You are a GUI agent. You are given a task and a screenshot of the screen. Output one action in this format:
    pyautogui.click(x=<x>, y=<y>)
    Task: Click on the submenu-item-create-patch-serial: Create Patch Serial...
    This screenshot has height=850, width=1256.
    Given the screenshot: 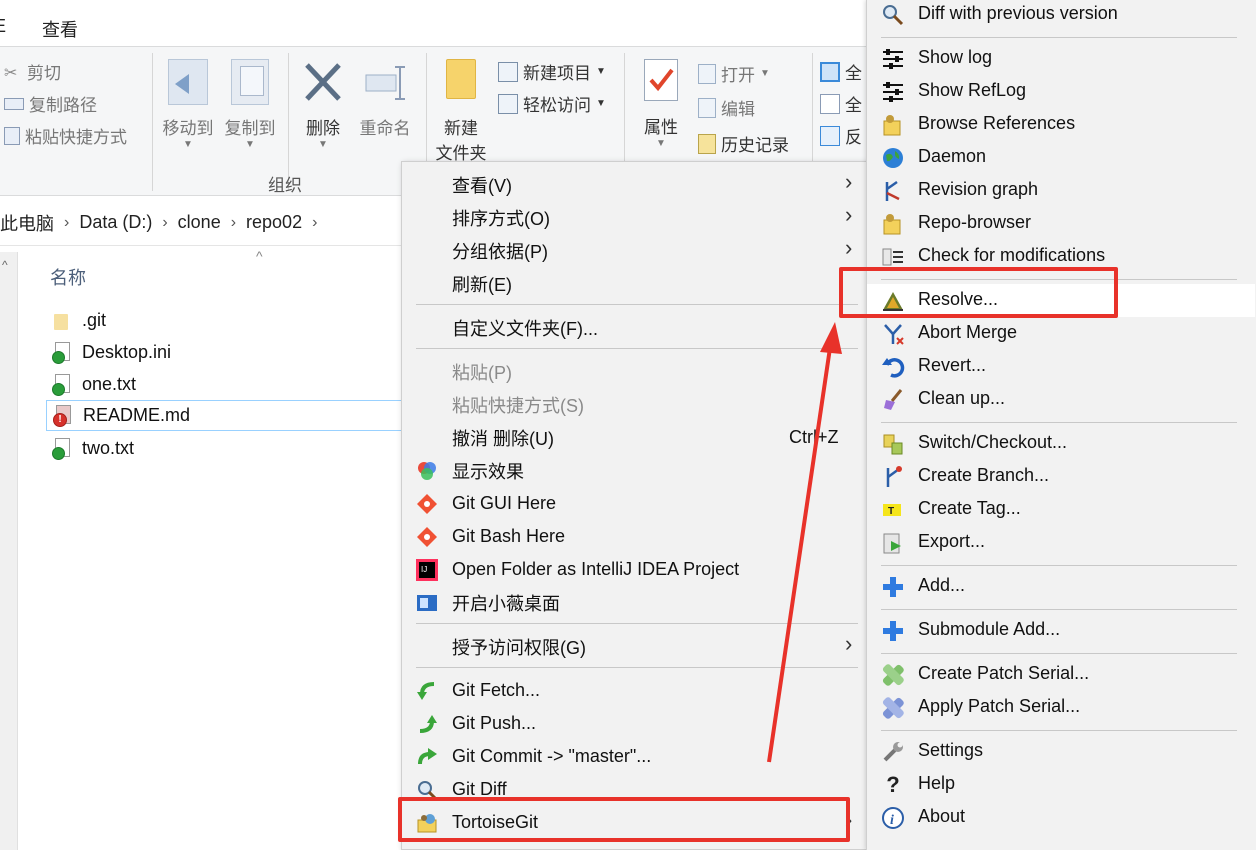 What is the action you would take?
    pyautogui.click(x=1061, y=674)
    